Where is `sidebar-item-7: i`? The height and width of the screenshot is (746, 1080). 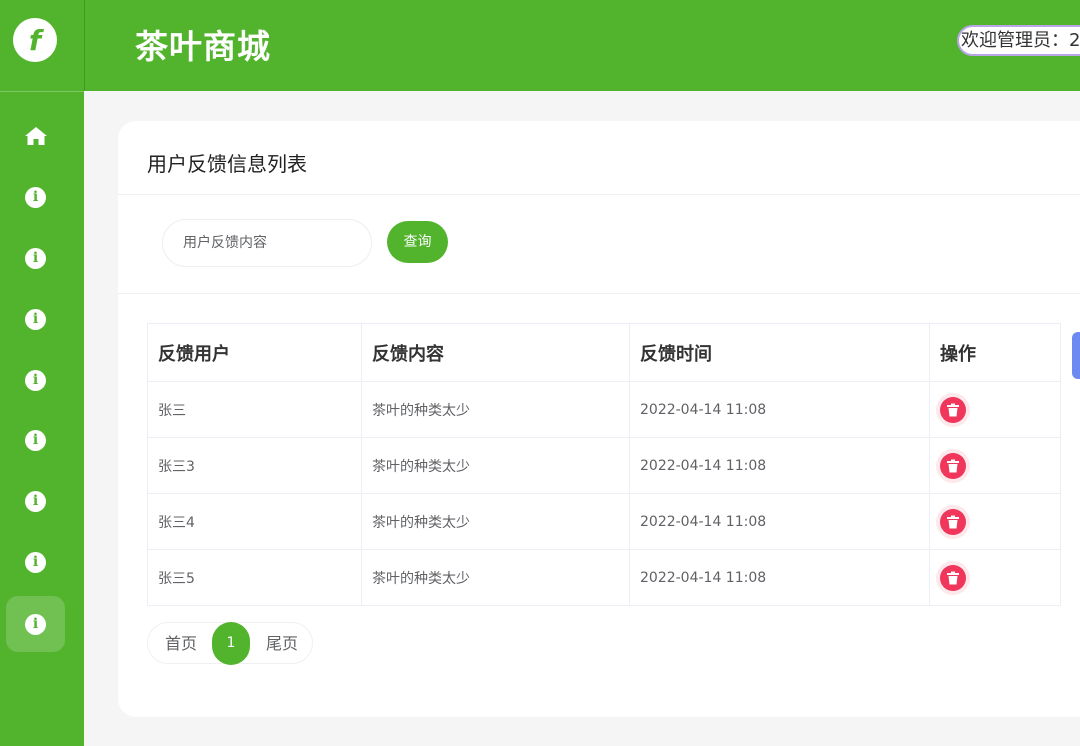
sidebar-item-7: i is located at coordinates (35, 562).